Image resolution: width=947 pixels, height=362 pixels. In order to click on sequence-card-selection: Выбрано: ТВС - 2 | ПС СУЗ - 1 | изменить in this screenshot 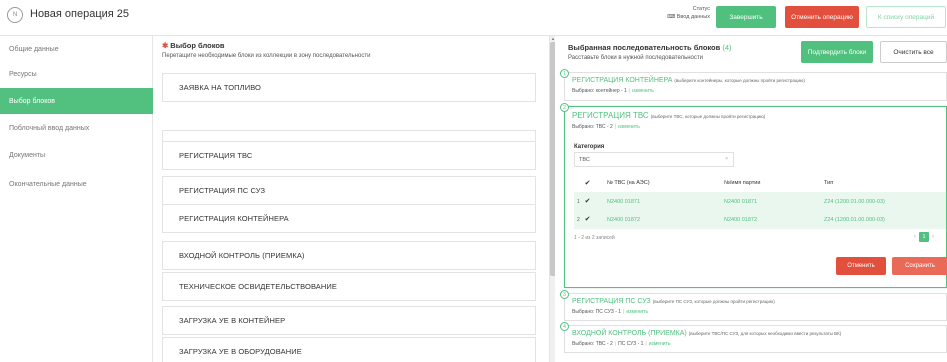, I will do `click(621, 344)`.